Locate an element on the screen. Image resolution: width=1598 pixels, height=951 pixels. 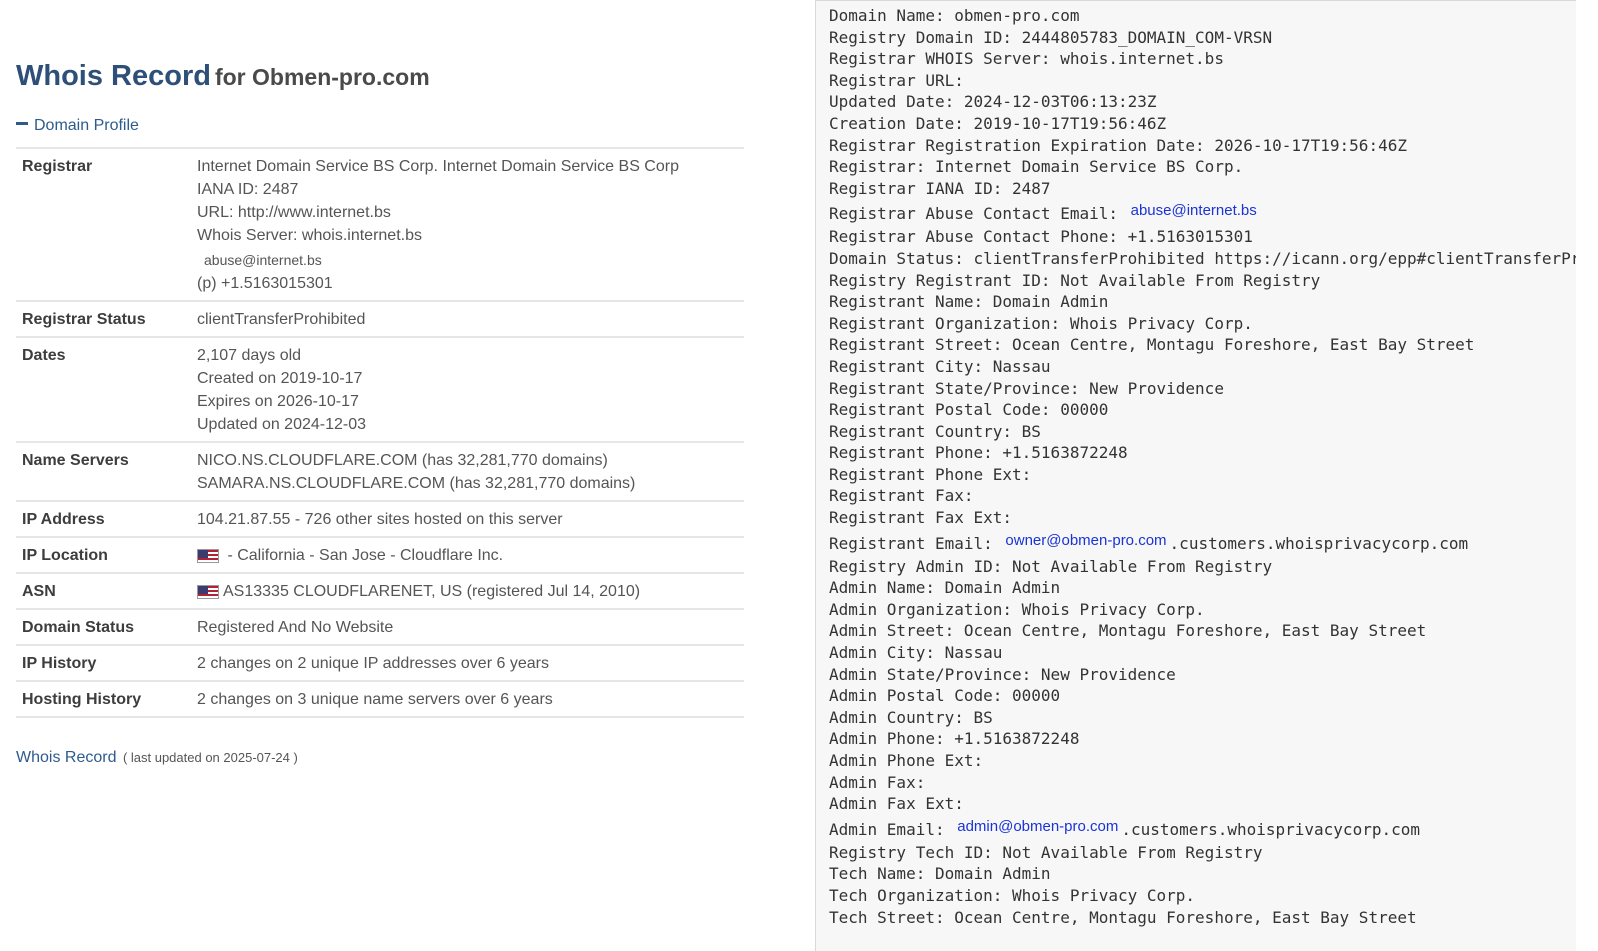
raw-line: Admin State/Province: New Providence is located at coordinates (1002, 674).